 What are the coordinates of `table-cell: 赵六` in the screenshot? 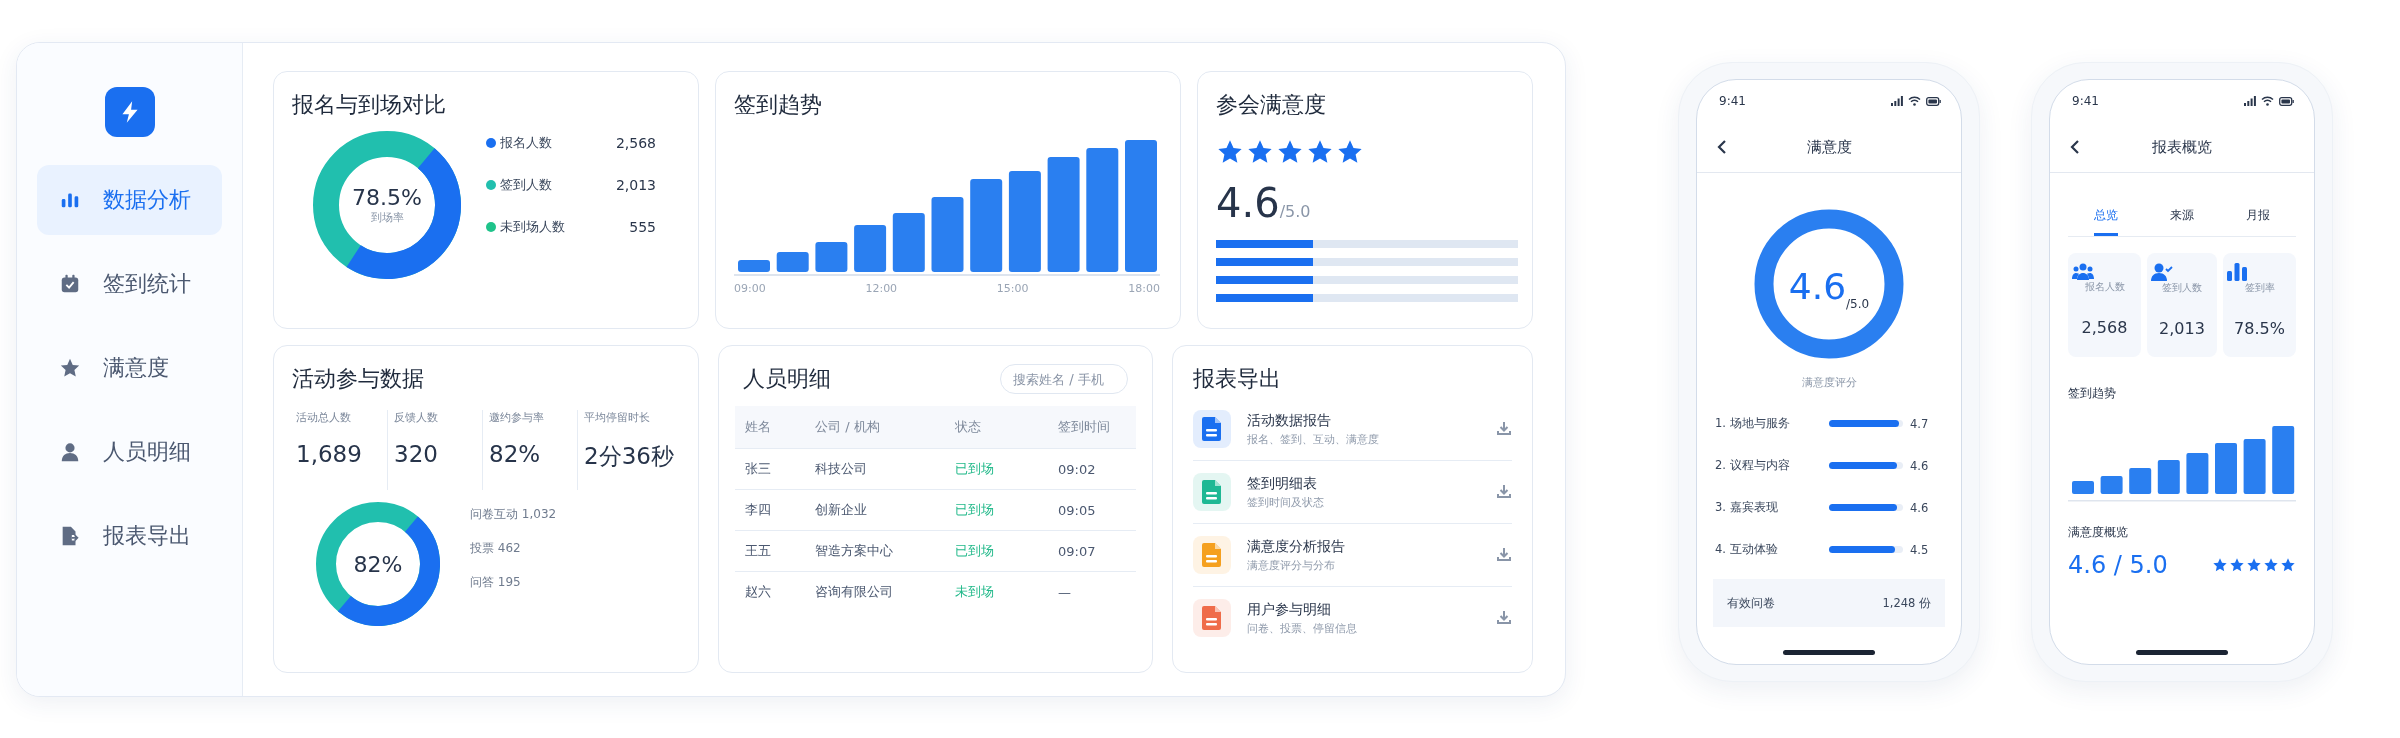 It's located at (770, 591).